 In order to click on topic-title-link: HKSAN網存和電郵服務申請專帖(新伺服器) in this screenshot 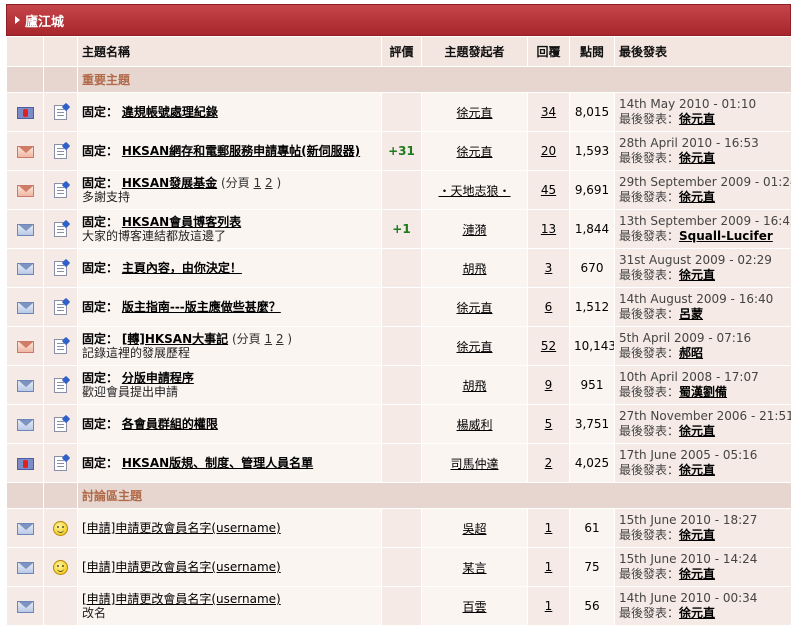, I will do `click(241, 151)`.